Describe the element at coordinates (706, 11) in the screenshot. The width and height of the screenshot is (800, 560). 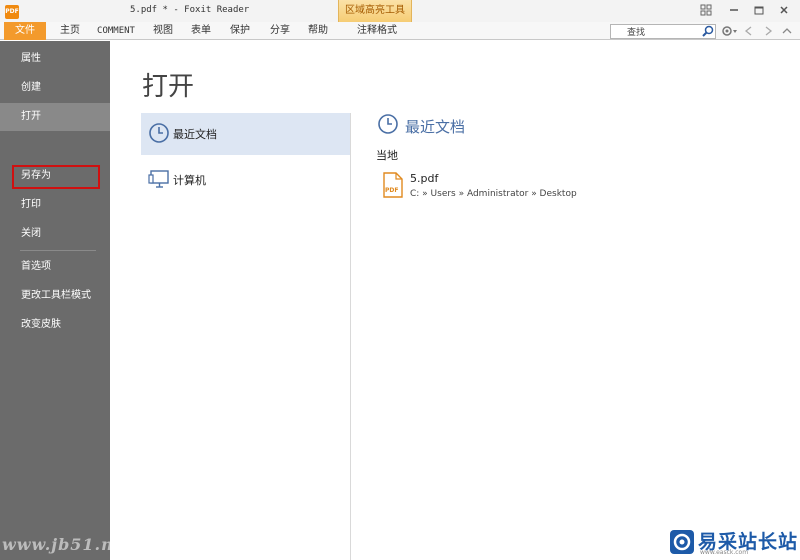
I see `restore-icon` at that location.